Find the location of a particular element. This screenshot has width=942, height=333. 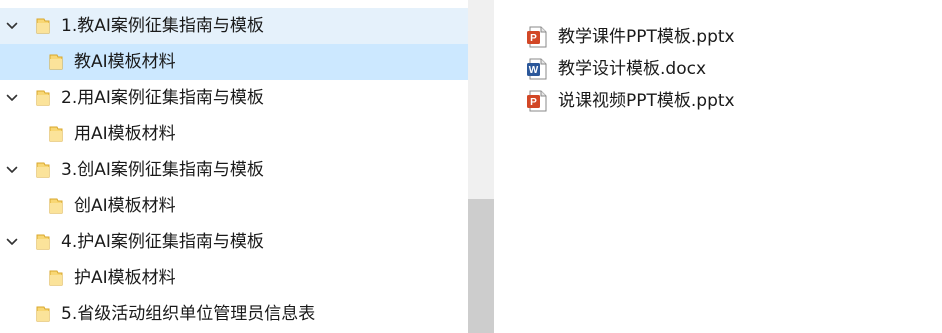

tree-row: 1.教AI案例征集指南与模板 is located at coordinates (234, 26).